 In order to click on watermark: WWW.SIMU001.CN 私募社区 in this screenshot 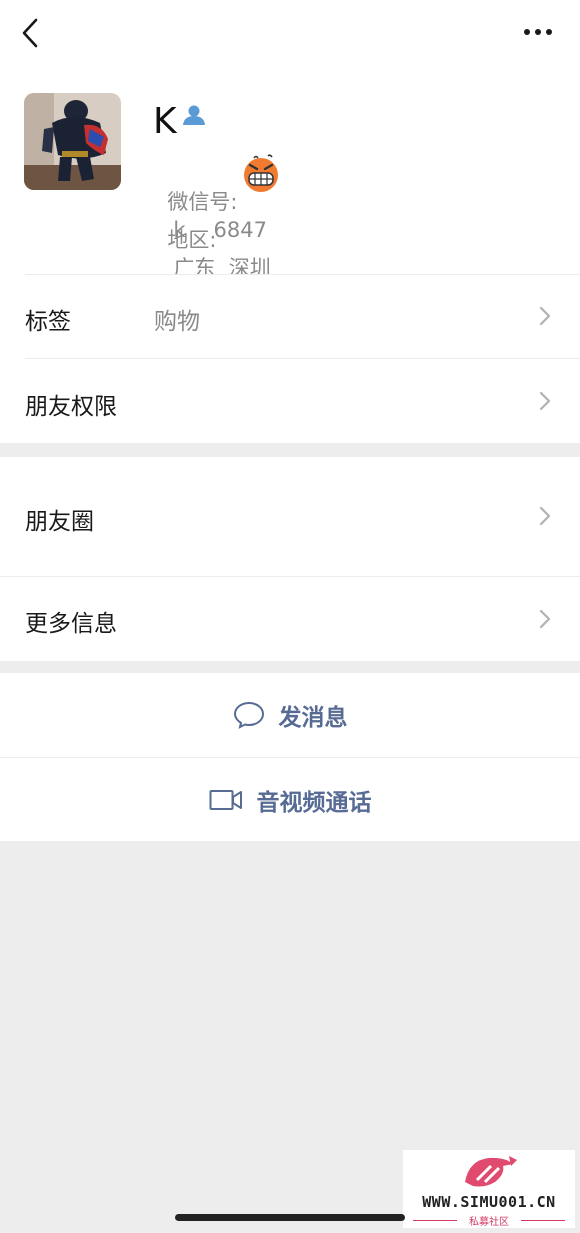, I will do `click(489, 1189)`.